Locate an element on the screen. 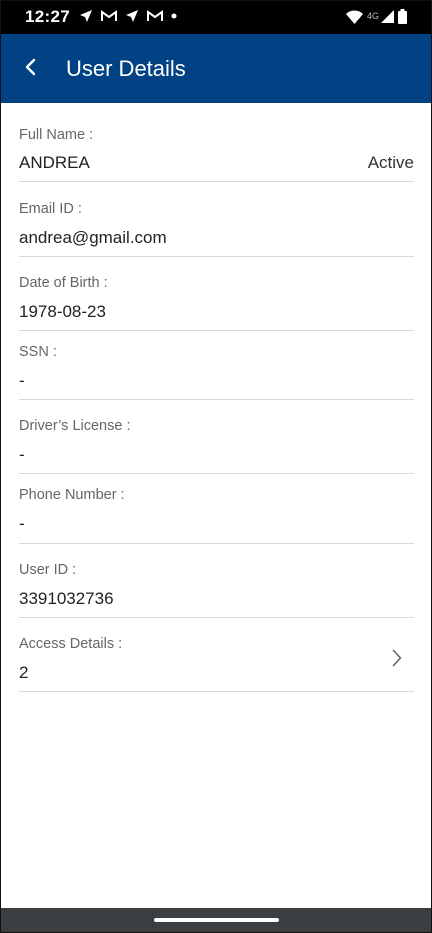 The height and width of the screenshot is (933, 432). full-name-label: Full Name : is located at coordinates (56, 135).